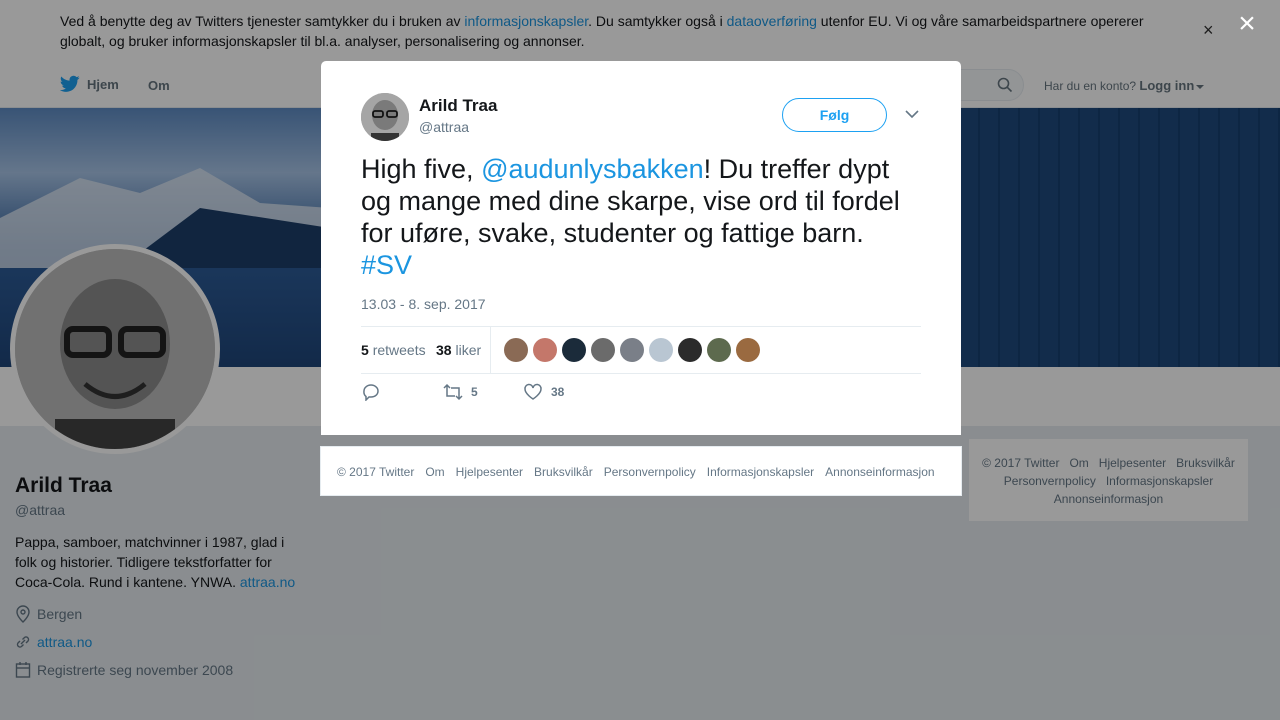 This screenshot has width=1280, height=720. I want to click on tweet-text-part: High five,, so click(421, 169).